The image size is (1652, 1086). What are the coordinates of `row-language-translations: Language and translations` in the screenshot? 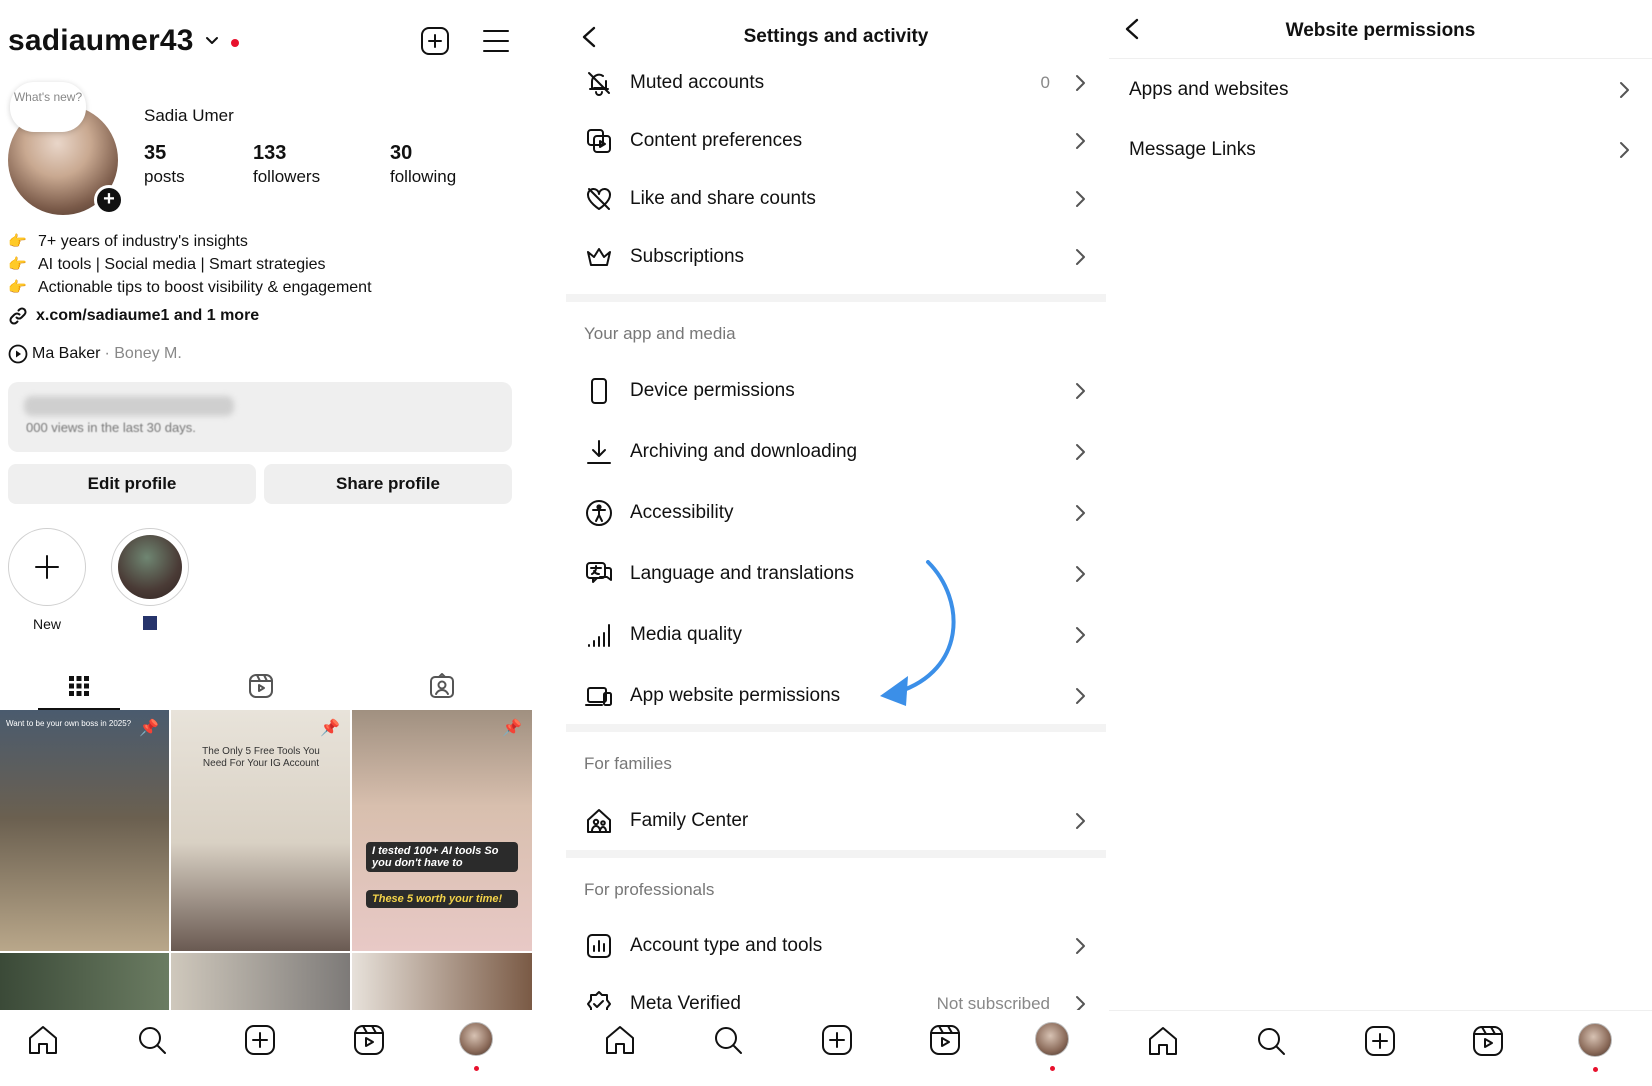 It's located at (836, 574).